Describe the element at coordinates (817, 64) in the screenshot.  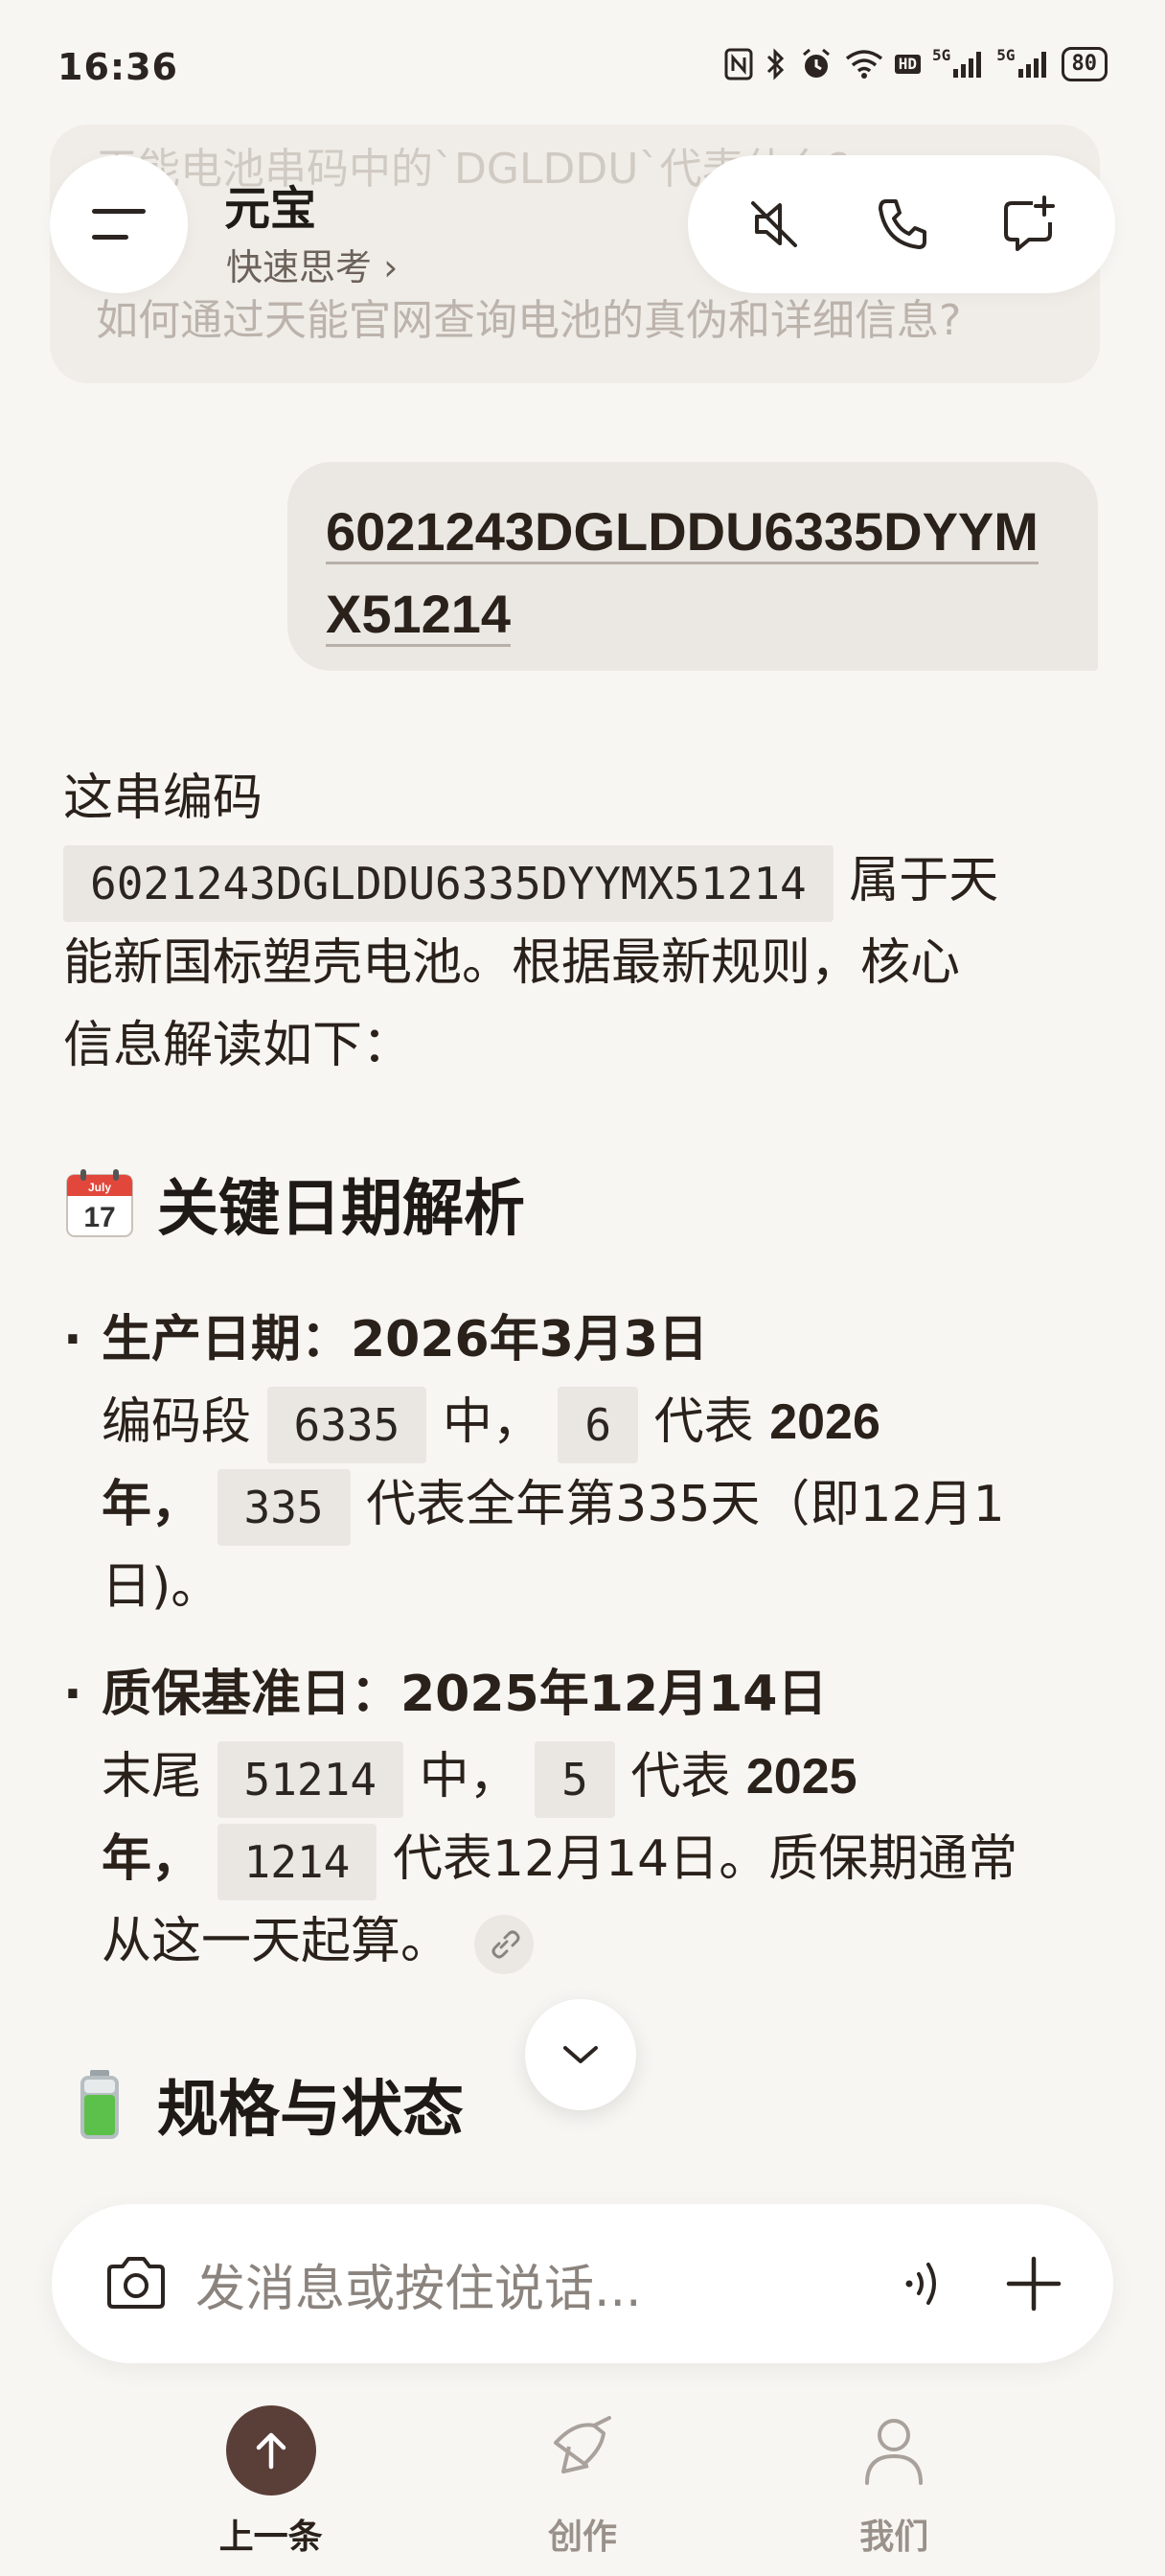
I see `alarm-icon` at that location.